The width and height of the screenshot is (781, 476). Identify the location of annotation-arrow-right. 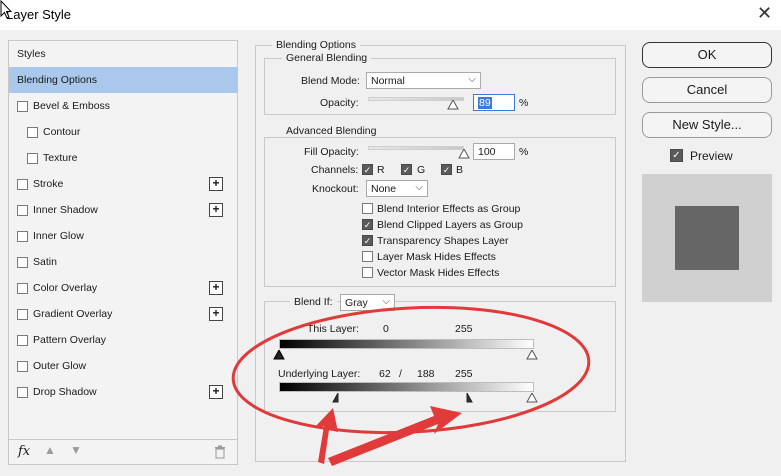
(395, 436).